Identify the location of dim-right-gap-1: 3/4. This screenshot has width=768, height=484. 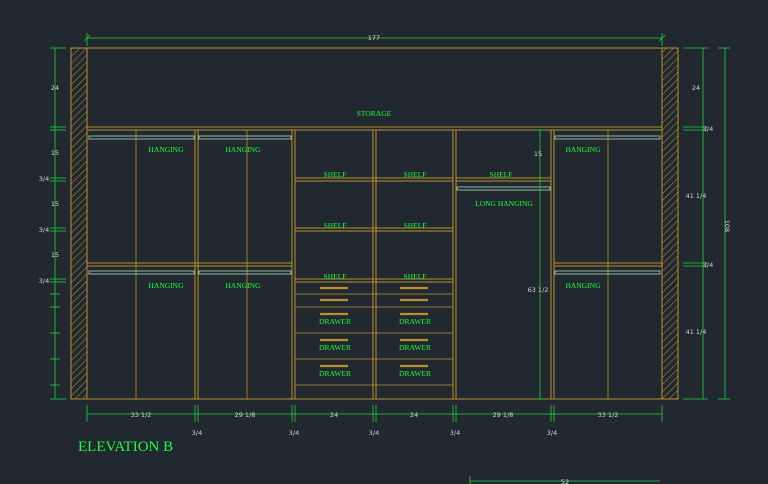
(708, 129).